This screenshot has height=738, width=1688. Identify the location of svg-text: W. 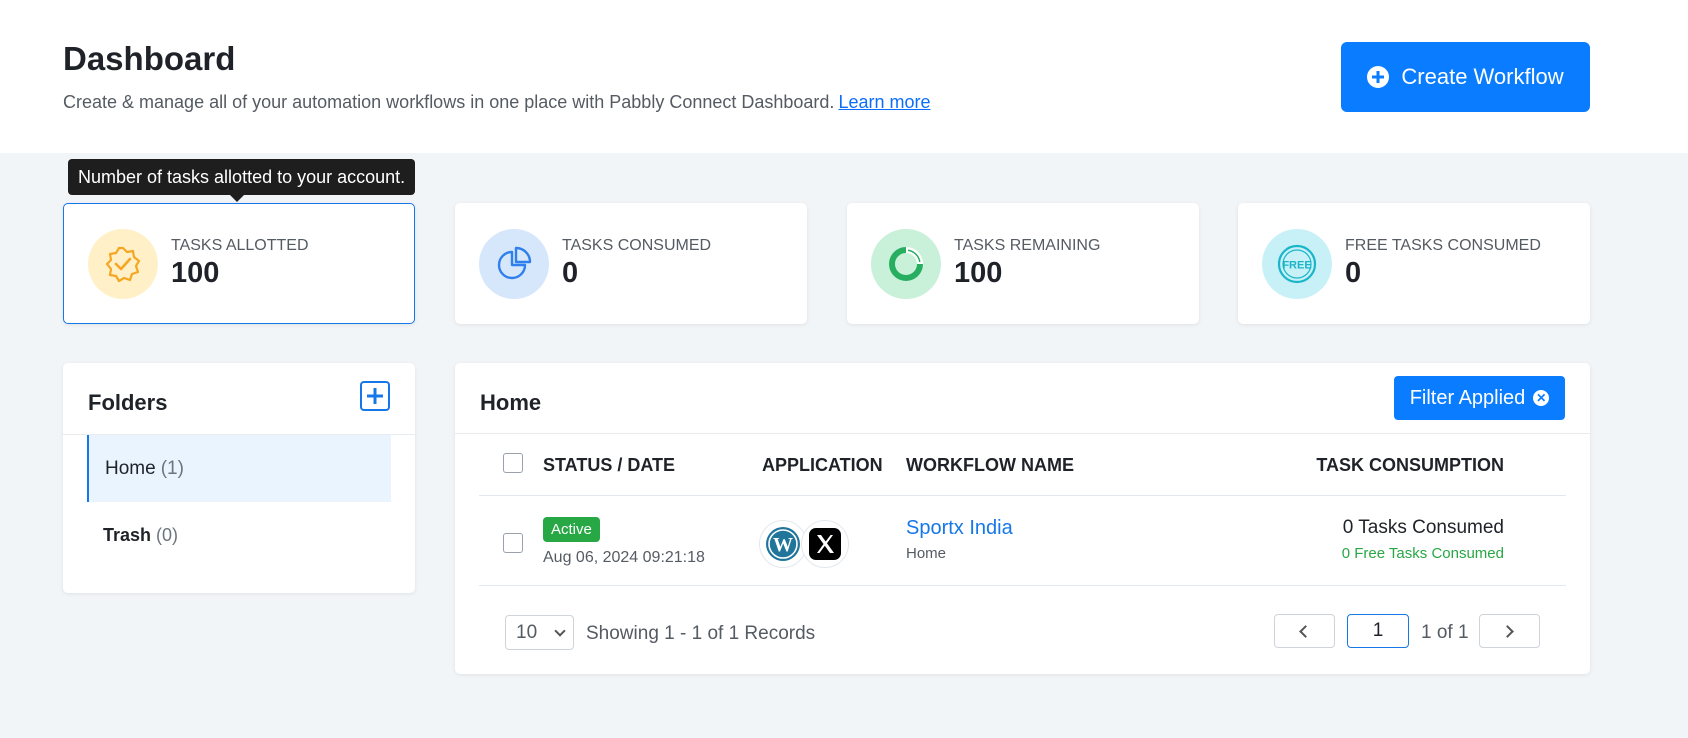
(783, 545).